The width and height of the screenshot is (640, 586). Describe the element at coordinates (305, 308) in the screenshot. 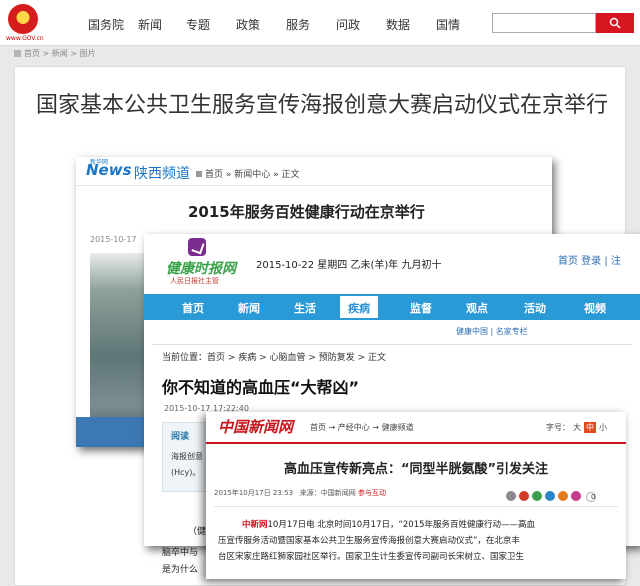

I see `hp-nav-life: 生活` at that location.